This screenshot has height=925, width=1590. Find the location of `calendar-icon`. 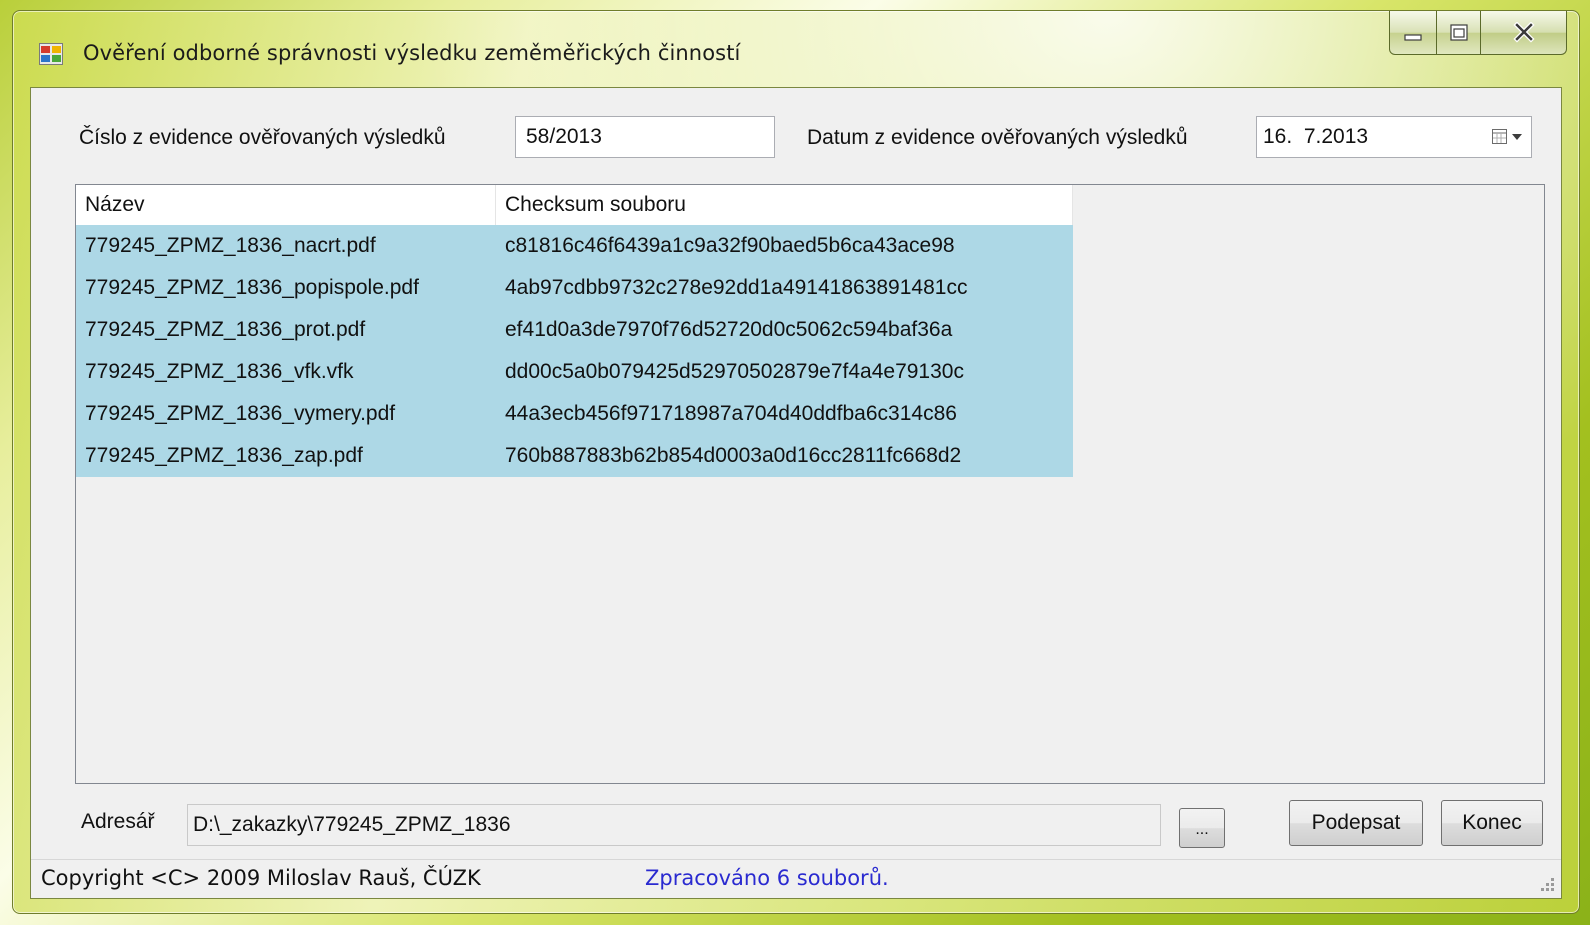

calendar-icon is located at coordinates (1507, 136).